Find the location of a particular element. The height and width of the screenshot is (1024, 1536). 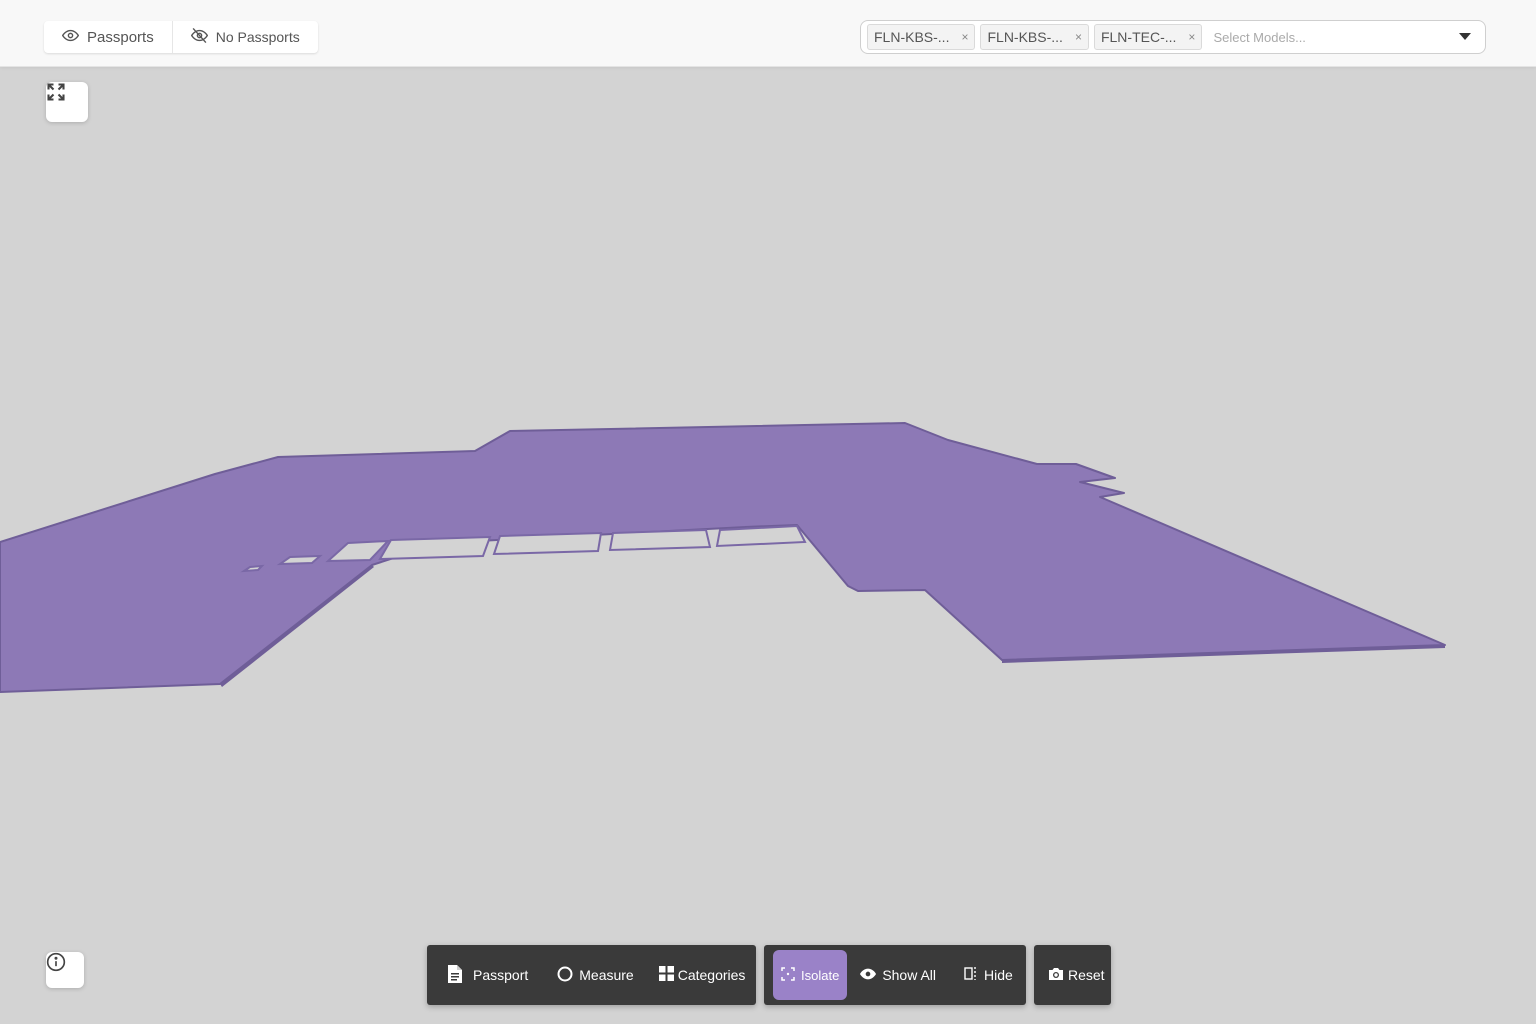

show-all-button: Show All is located at coordinates (898, 975).